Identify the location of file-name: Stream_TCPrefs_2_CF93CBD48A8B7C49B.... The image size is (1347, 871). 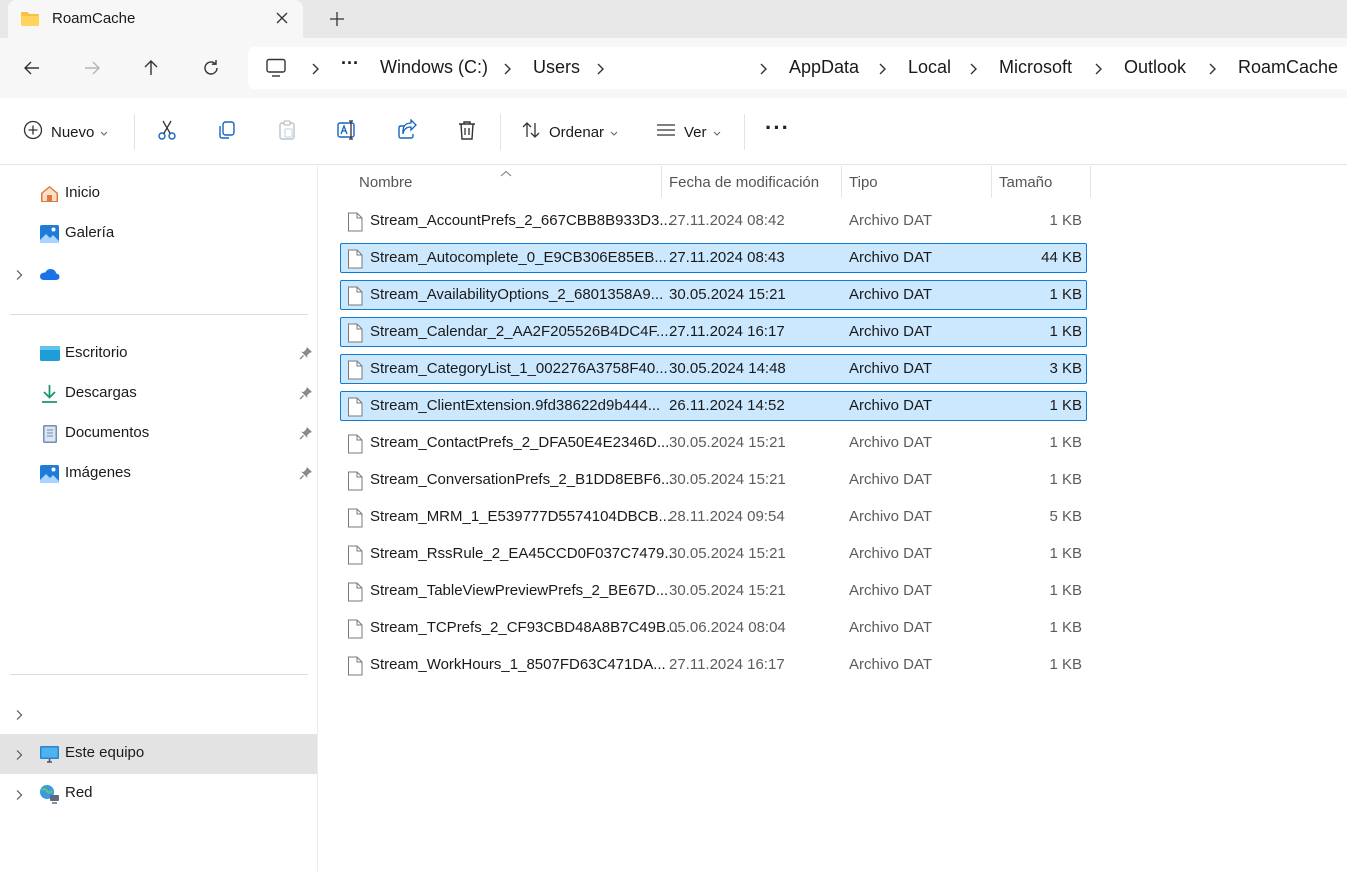
(524, 627).